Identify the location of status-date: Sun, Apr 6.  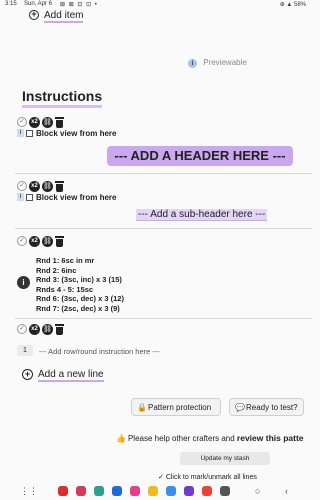
(38, 4).